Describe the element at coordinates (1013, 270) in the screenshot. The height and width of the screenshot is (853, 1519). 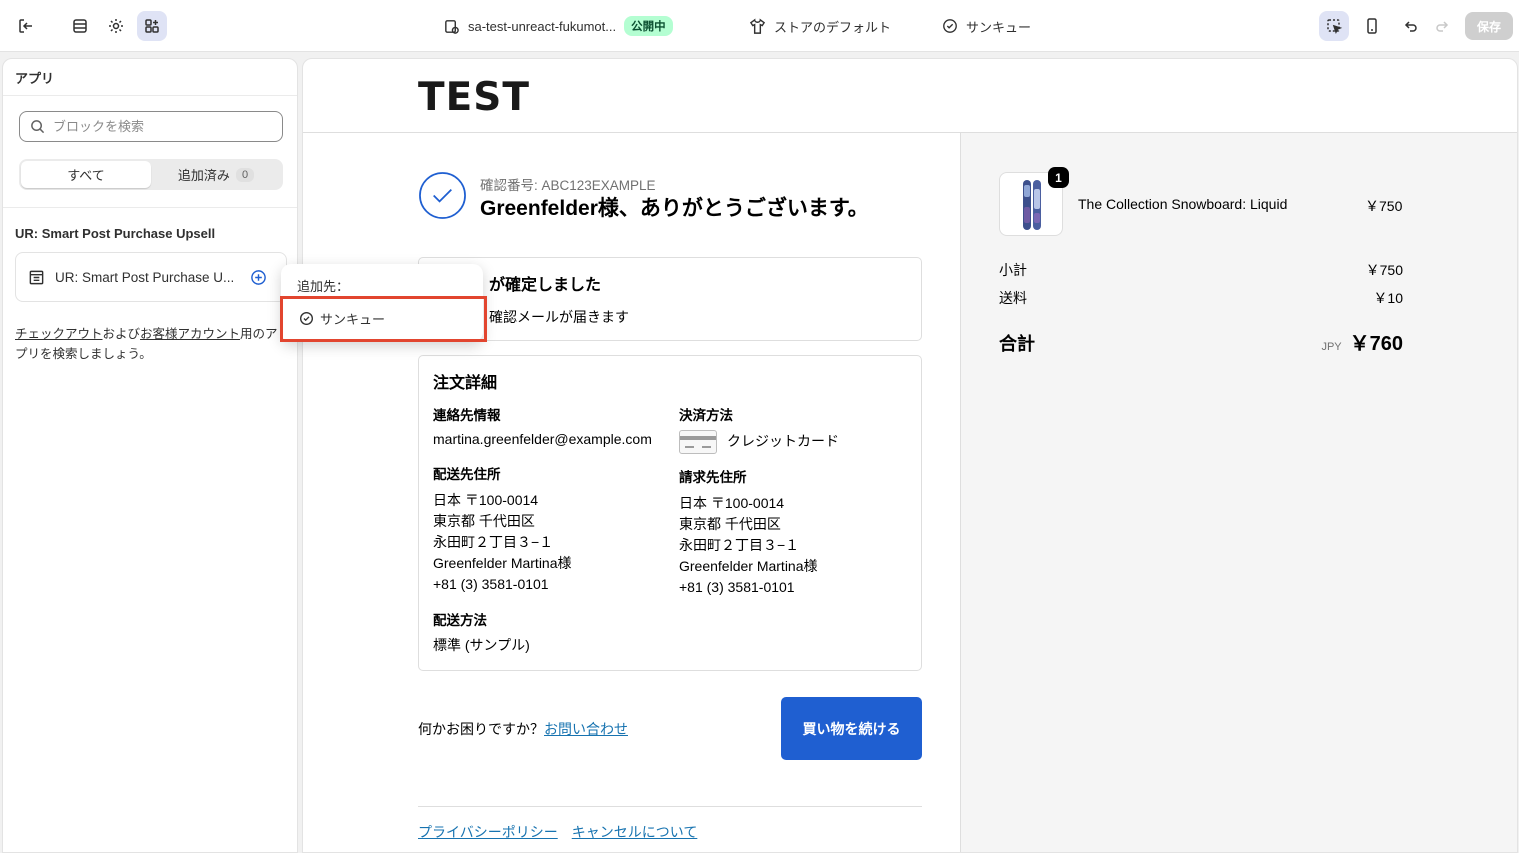
I see `subtotal-label: 小計` at that location.